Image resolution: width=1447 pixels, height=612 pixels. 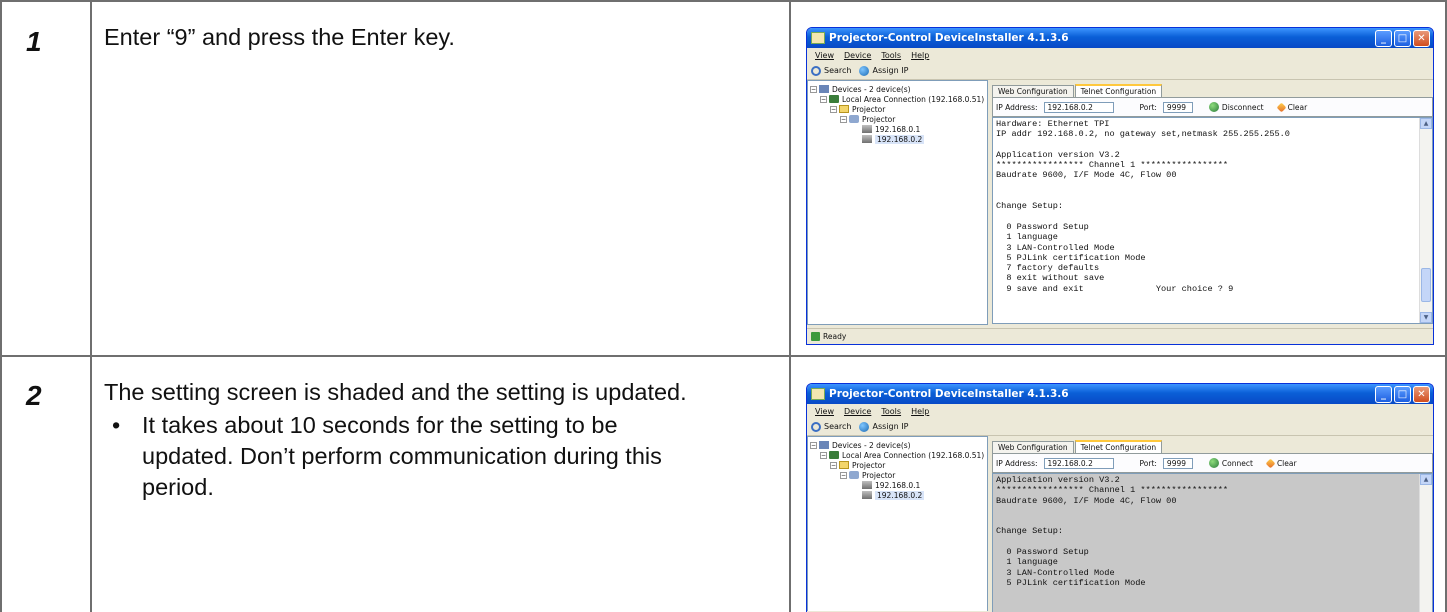 What do you see at coordinates (1120, 336) in the screenshot?
I see `status-bar: Ready` at bounding box center [1120, 336].